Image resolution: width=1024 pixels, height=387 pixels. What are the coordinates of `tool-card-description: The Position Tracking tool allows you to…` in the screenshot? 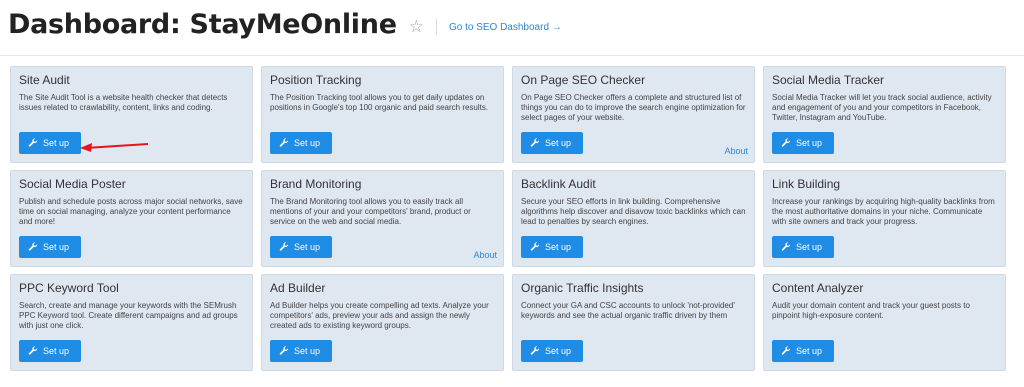 It's located at (379, 102).